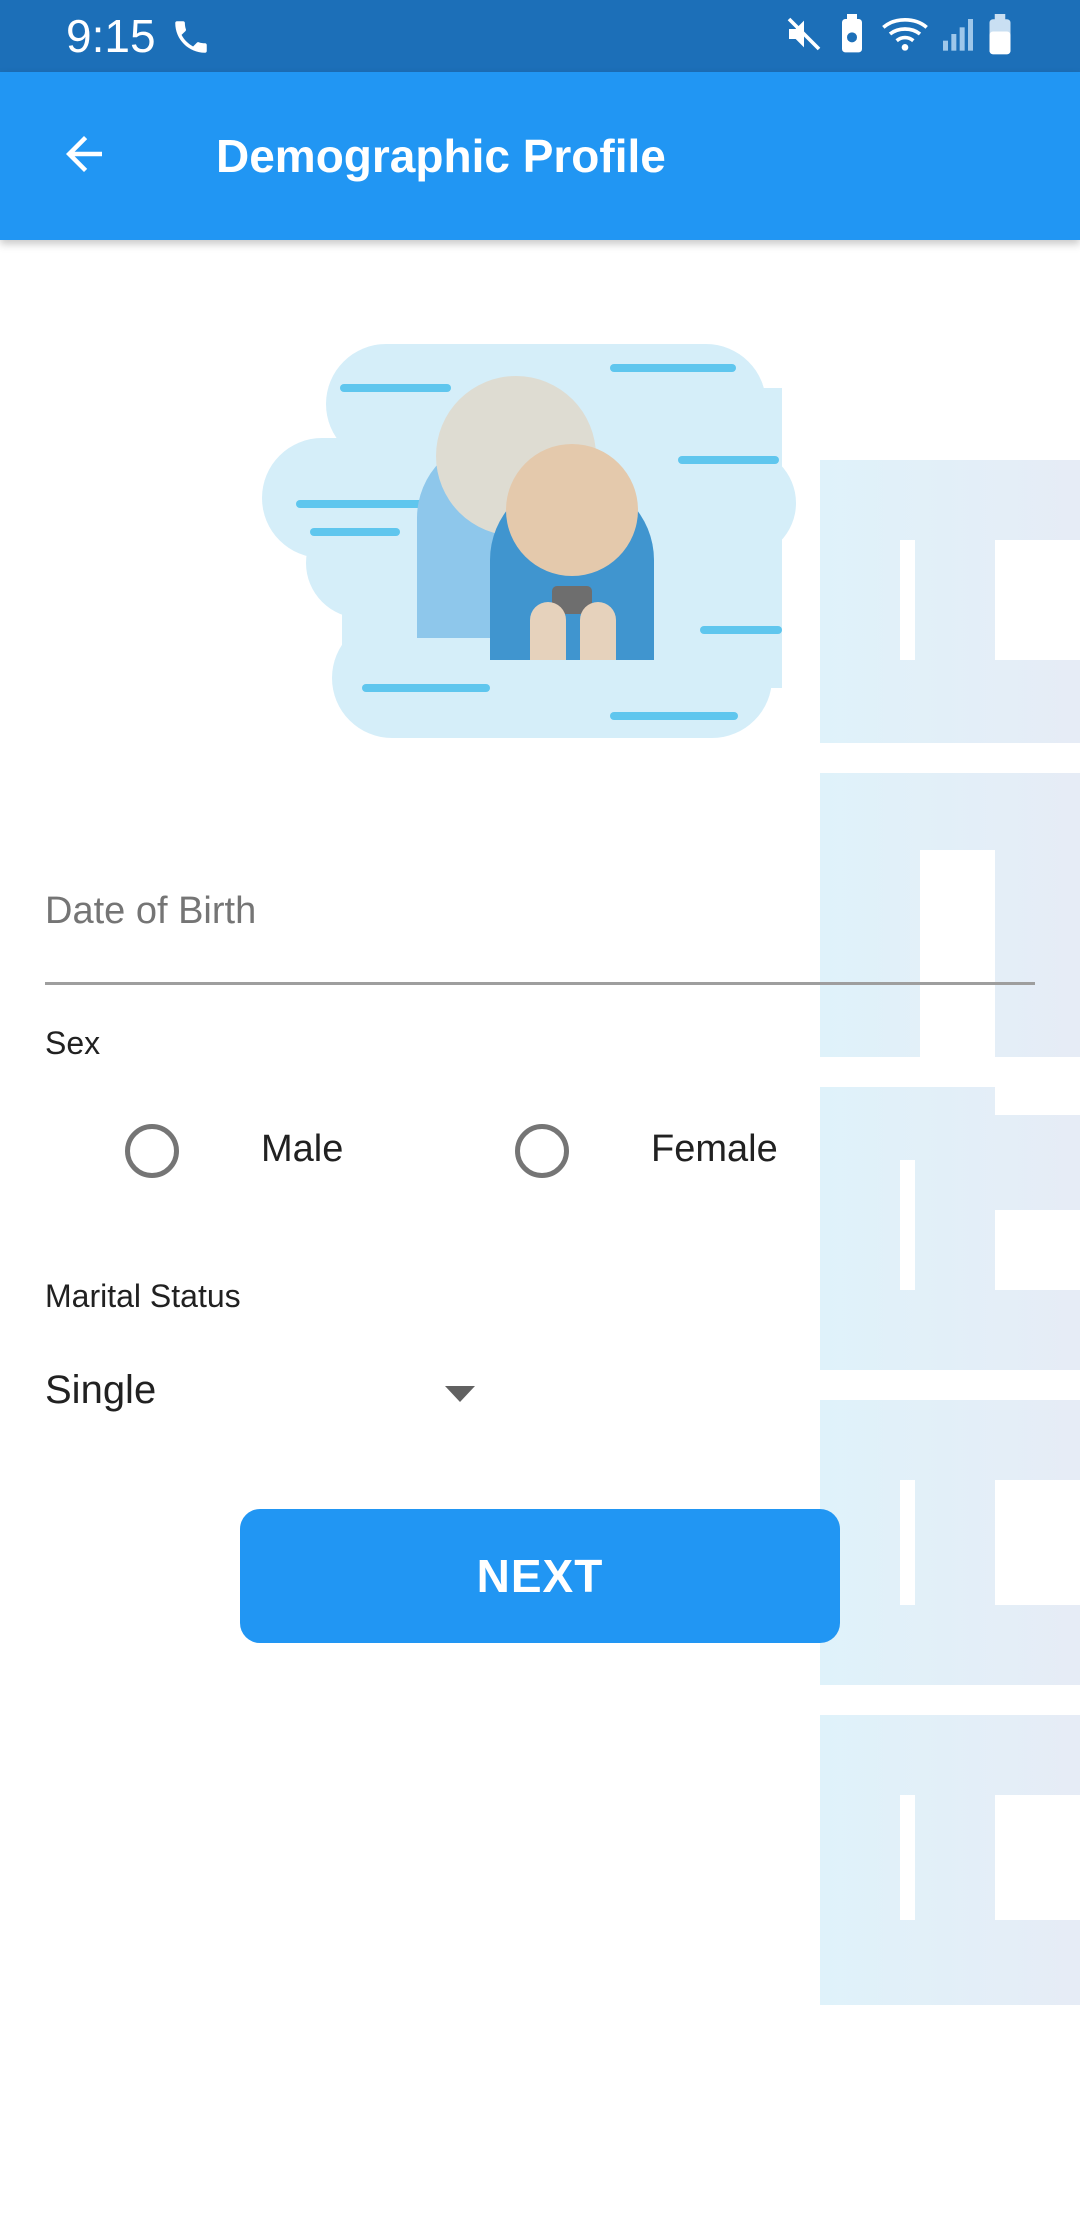 The image size is (1080, 2220). Describe the element at coordinates (265, 1395) in the screenshot. I see `marital-status-dropdown: Single` at that location.